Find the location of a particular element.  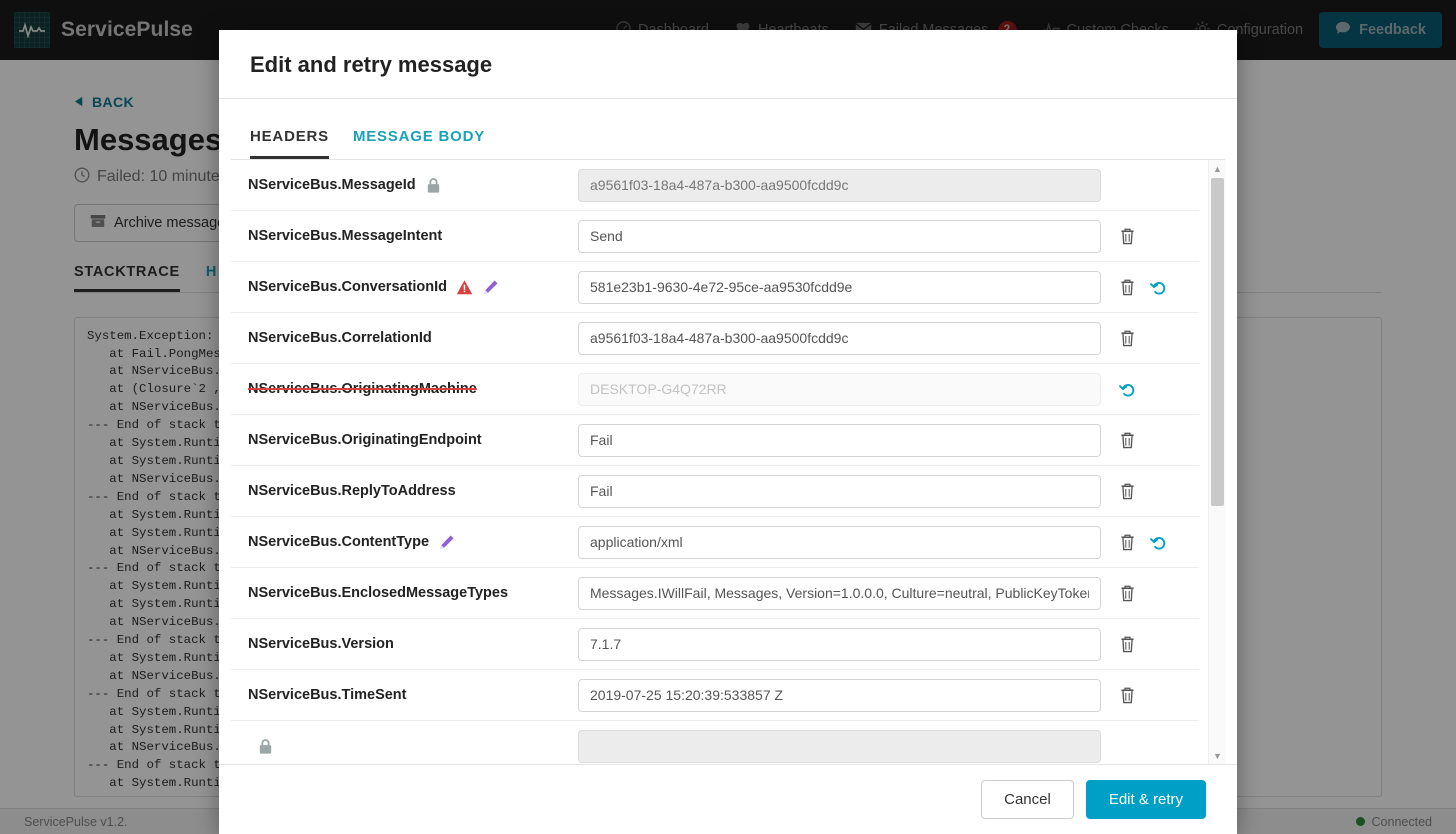

header-key: NServiceBus.Version is located at coordinates (413, 644).